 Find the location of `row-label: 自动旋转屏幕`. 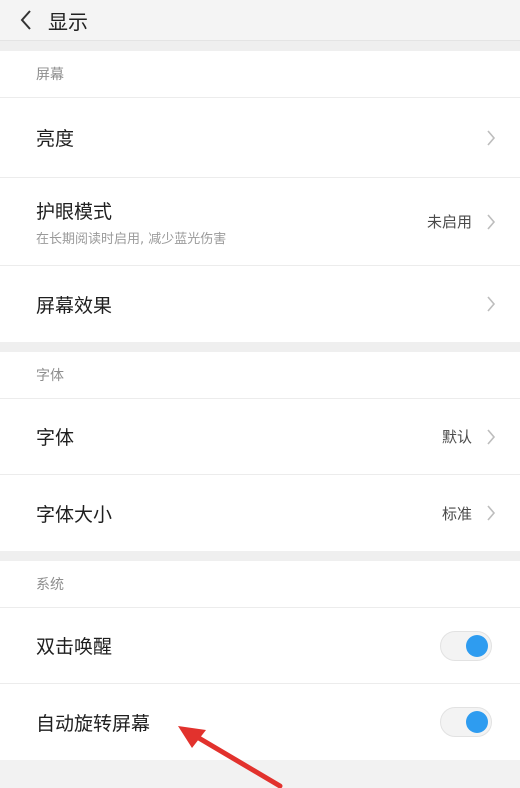

row-label: 自动旋转屏幕 is located at coordinates (93, 723).